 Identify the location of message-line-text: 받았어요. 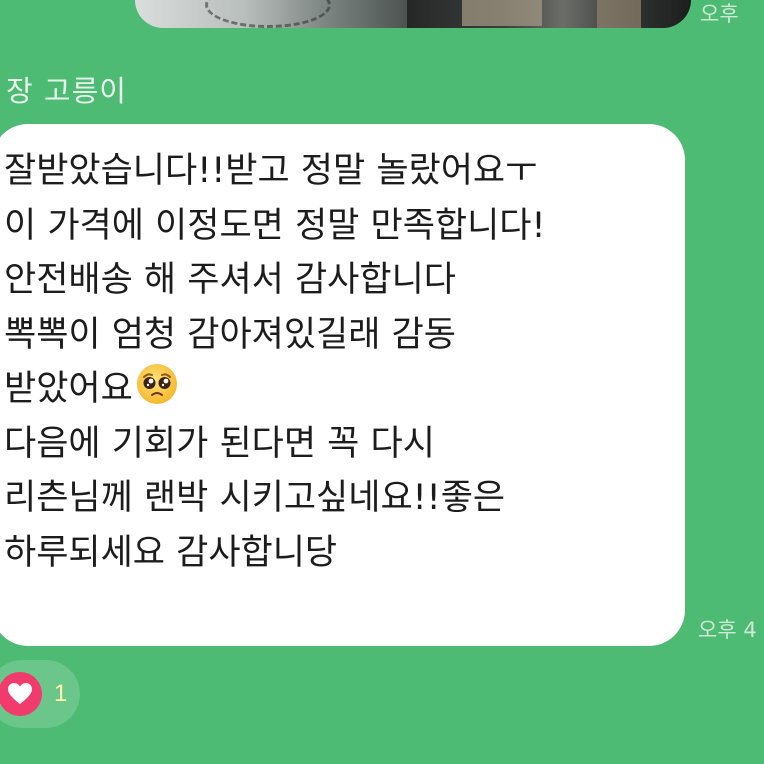
(68, 389).